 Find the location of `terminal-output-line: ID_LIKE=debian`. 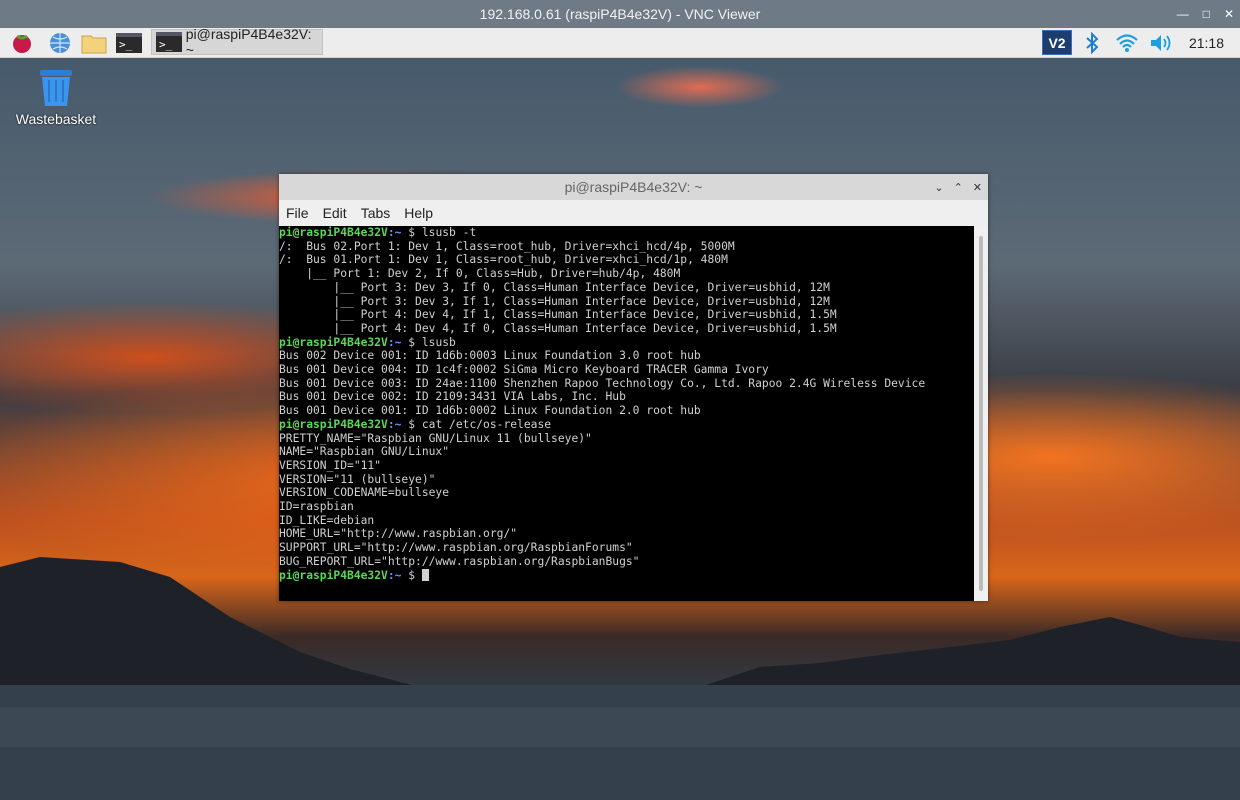

terminal-output-line: ID_LIKE=debian is located at coordinates (327, 520).